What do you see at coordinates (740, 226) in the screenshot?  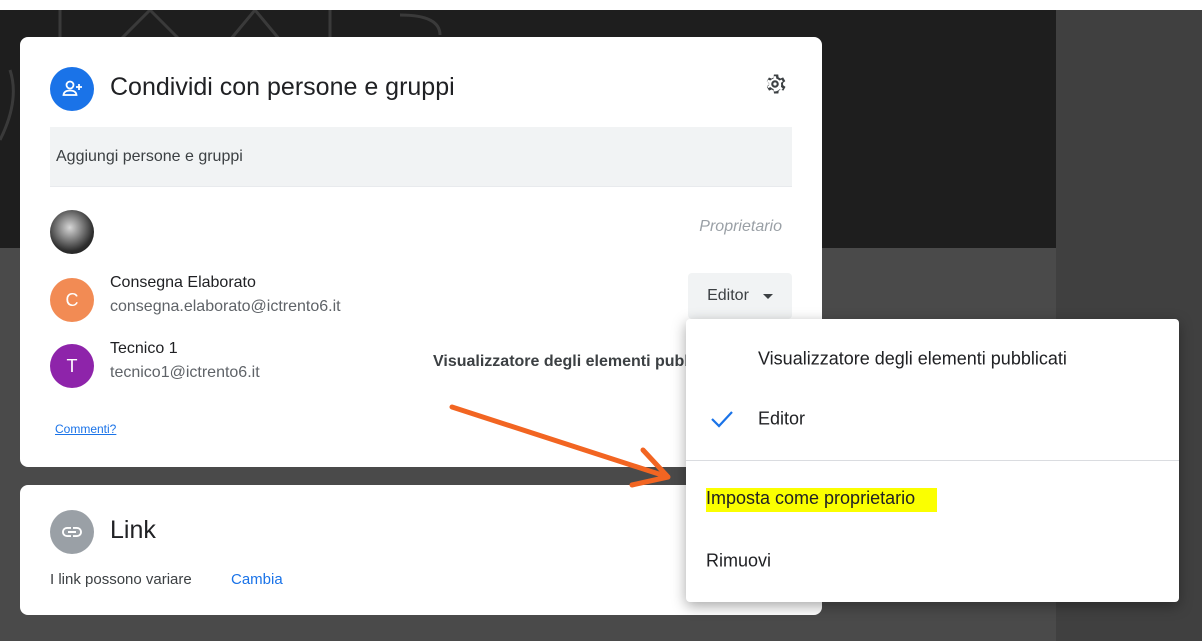 I see `owner-role-label: Proprietario` at bounding box center [740, 226].